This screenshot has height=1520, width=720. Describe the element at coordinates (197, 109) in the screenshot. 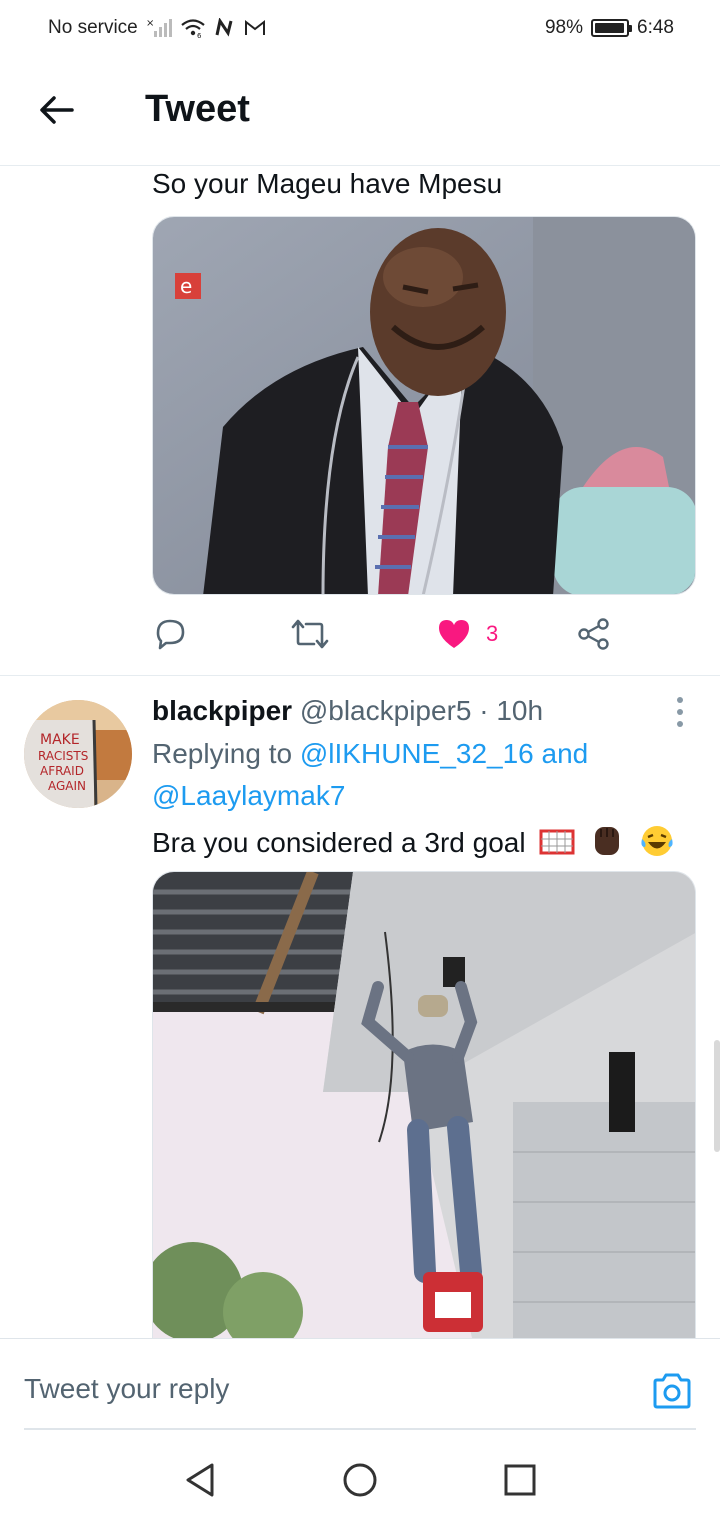

I see `page-title: Tweet` at that location.